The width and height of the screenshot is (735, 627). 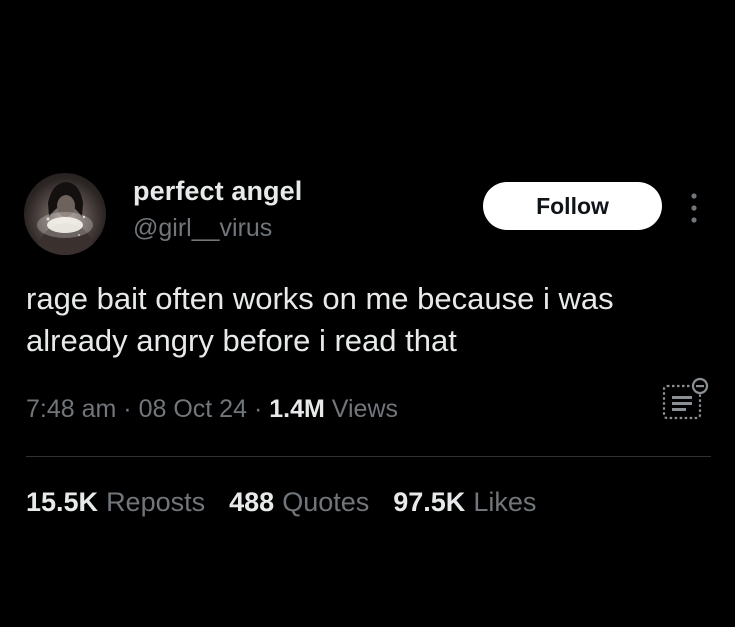 What do you see at coordinates (62, 502) in the screenshot?
I see `reposts-count: 15.5K` at bounding box center [62, 502].